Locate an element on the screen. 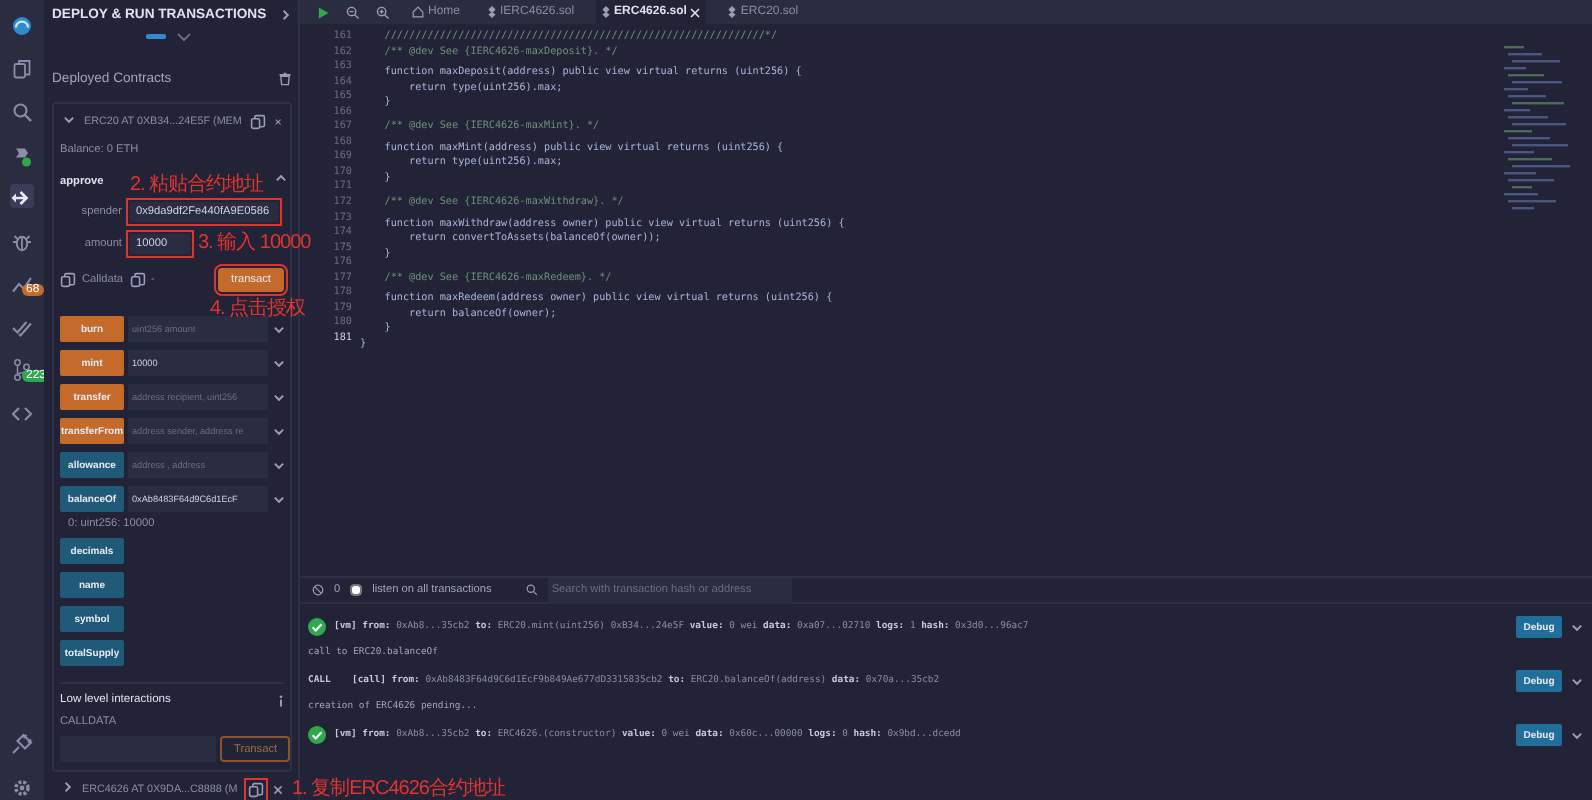 This screenshot has width=1592, height=800. clear-icon is located at coordinates (318, 590).